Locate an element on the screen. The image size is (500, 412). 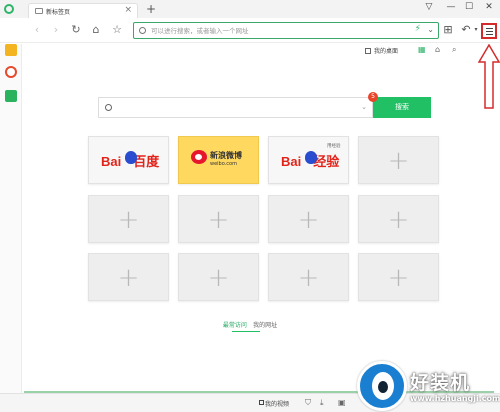
tab-my-sites: 我的网址 is located at coordinates (265, 325).